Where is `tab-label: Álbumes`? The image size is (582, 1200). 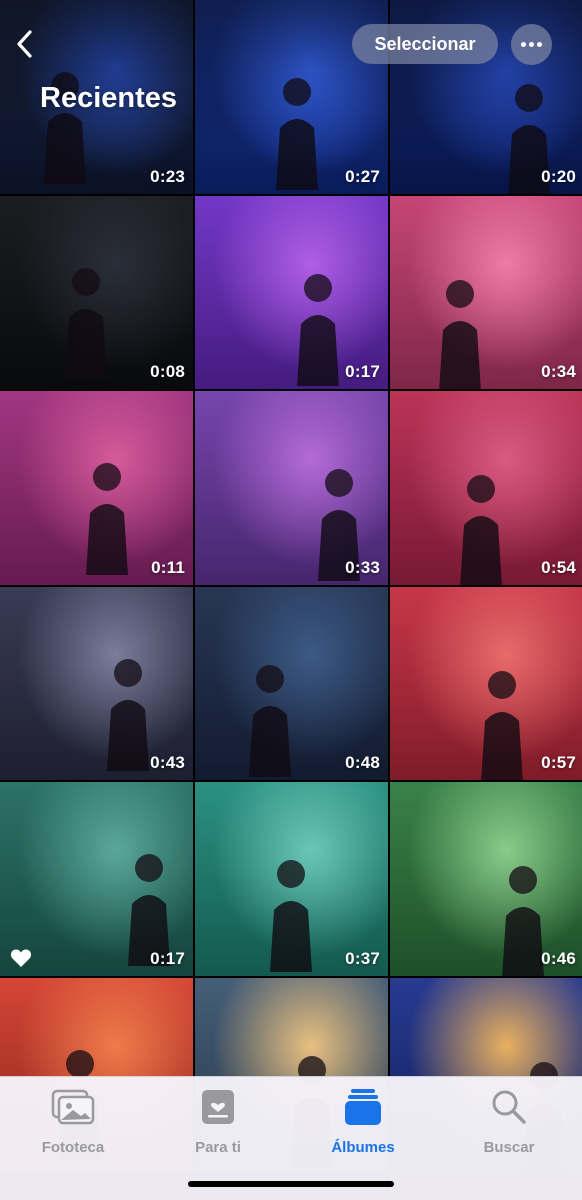 tab-label: Álbumes is located at coordinates (363, 1147).